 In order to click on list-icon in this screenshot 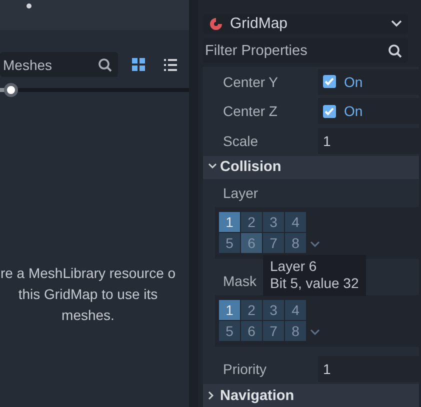, I will do `click(170, 64)`.